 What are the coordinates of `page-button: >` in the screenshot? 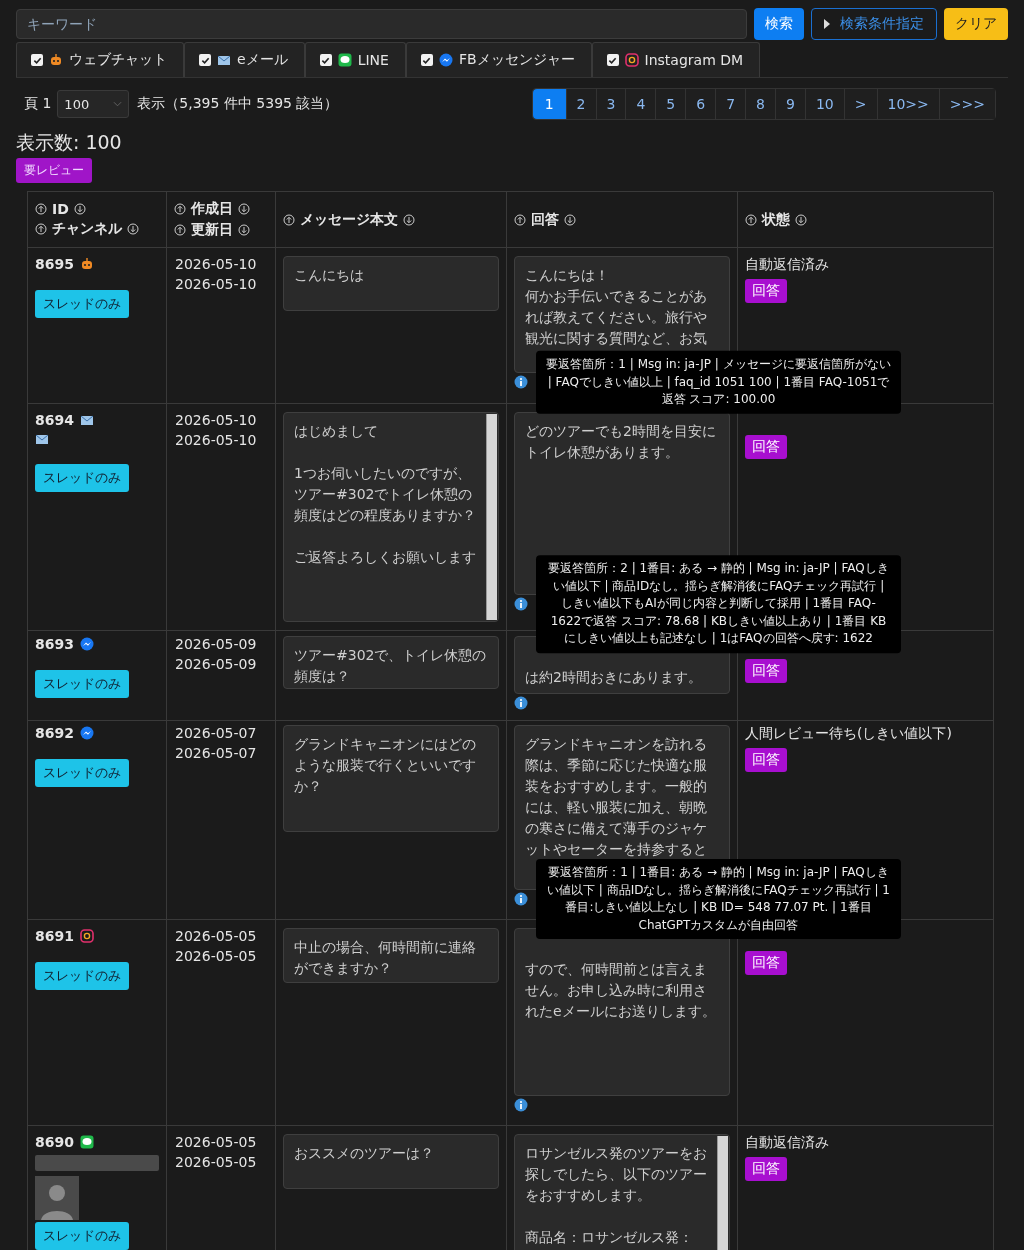 It's located at (860, 104).